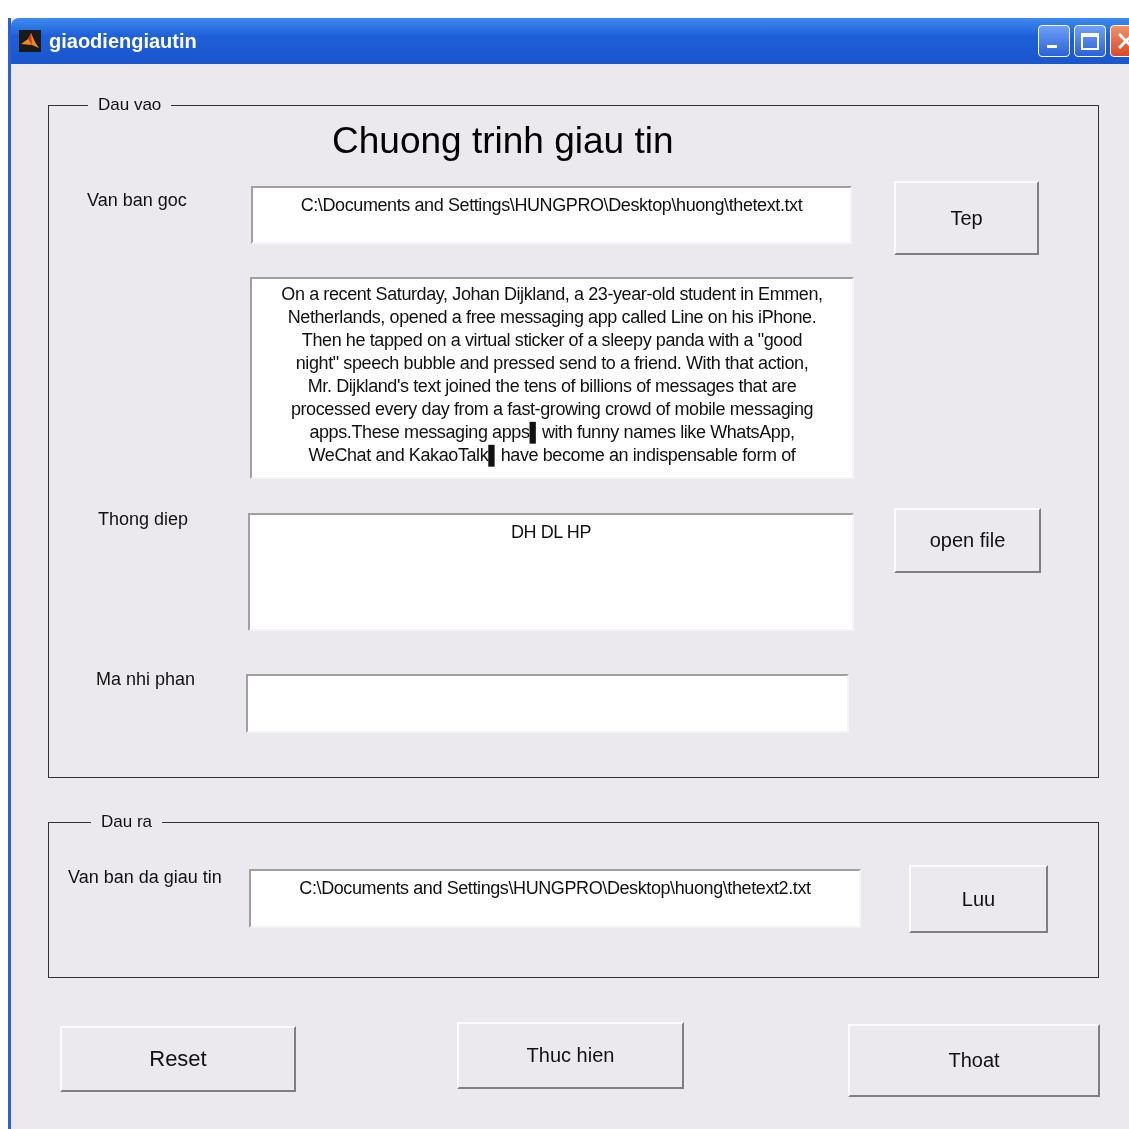 The image size is (1129, 1129). What do you see at coordinates (178, 1059) in the screenshot?
I see `action-button: Reset` at bounding box center [178, 1059].